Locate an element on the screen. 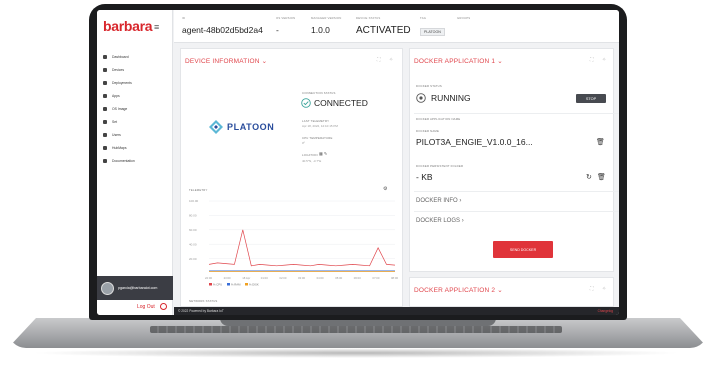 The width and height of the screenshot is (712, 366). stop-button: STOP is located at coordinates (591, 98).